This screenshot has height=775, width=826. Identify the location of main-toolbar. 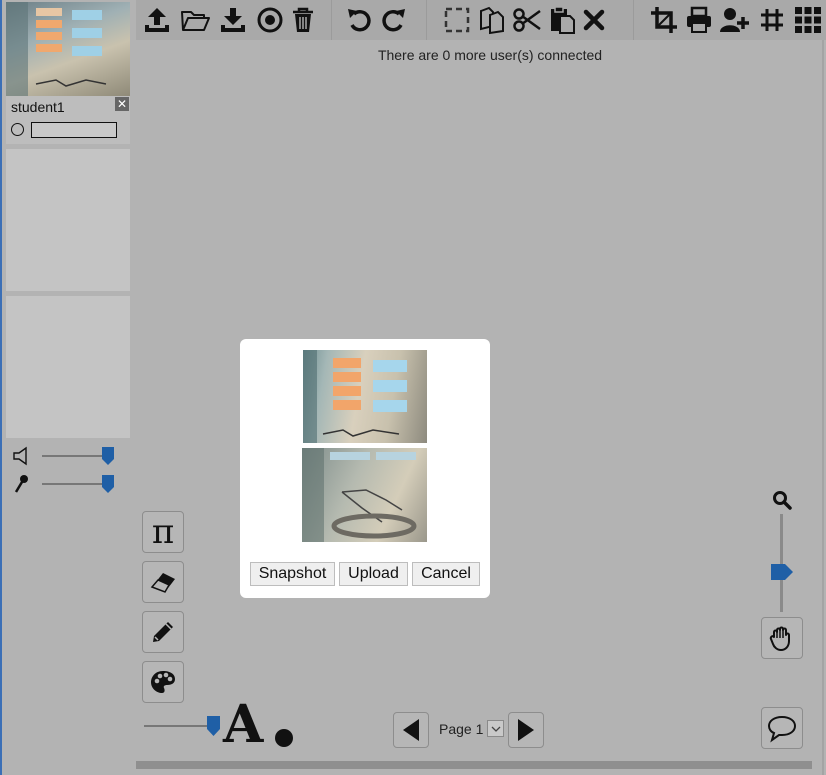
(481, 20).